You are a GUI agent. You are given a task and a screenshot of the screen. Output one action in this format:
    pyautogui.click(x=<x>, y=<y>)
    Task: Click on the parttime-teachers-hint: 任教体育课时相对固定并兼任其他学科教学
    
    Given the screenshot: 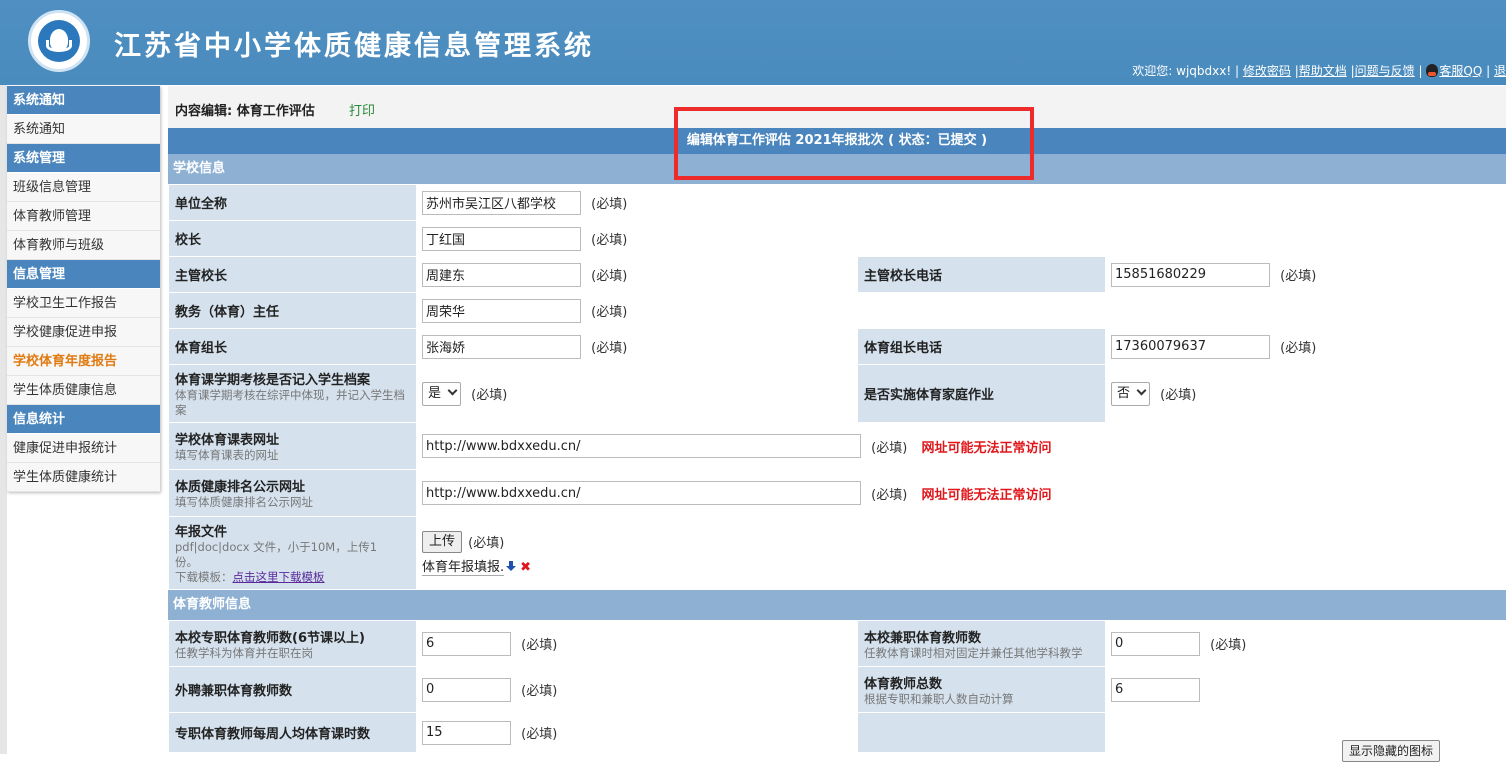 What is the action you would take?
    pyautogui.click(x=973, y=652)
    